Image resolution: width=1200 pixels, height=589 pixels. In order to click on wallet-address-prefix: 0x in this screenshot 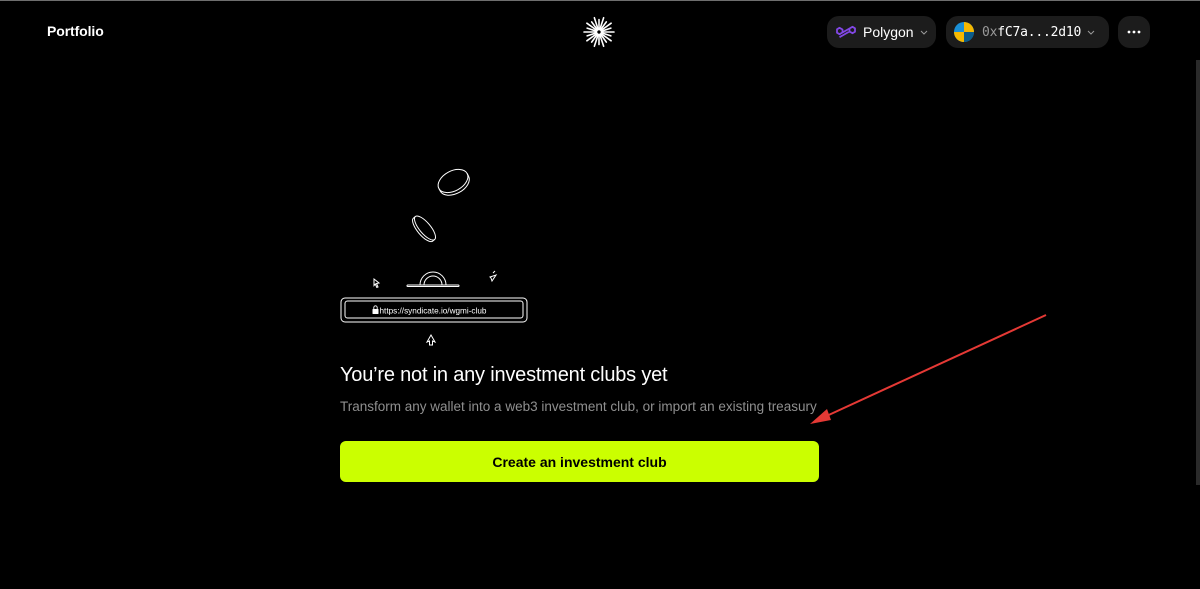, I will do `click(990, 32)`.